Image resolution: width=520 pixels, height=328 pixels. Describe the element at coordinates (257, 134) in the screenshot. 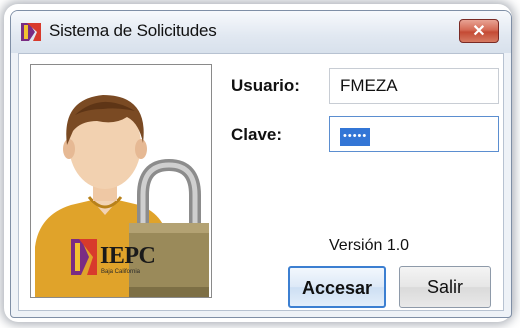

I see `clave-label: Clave:` at that location.